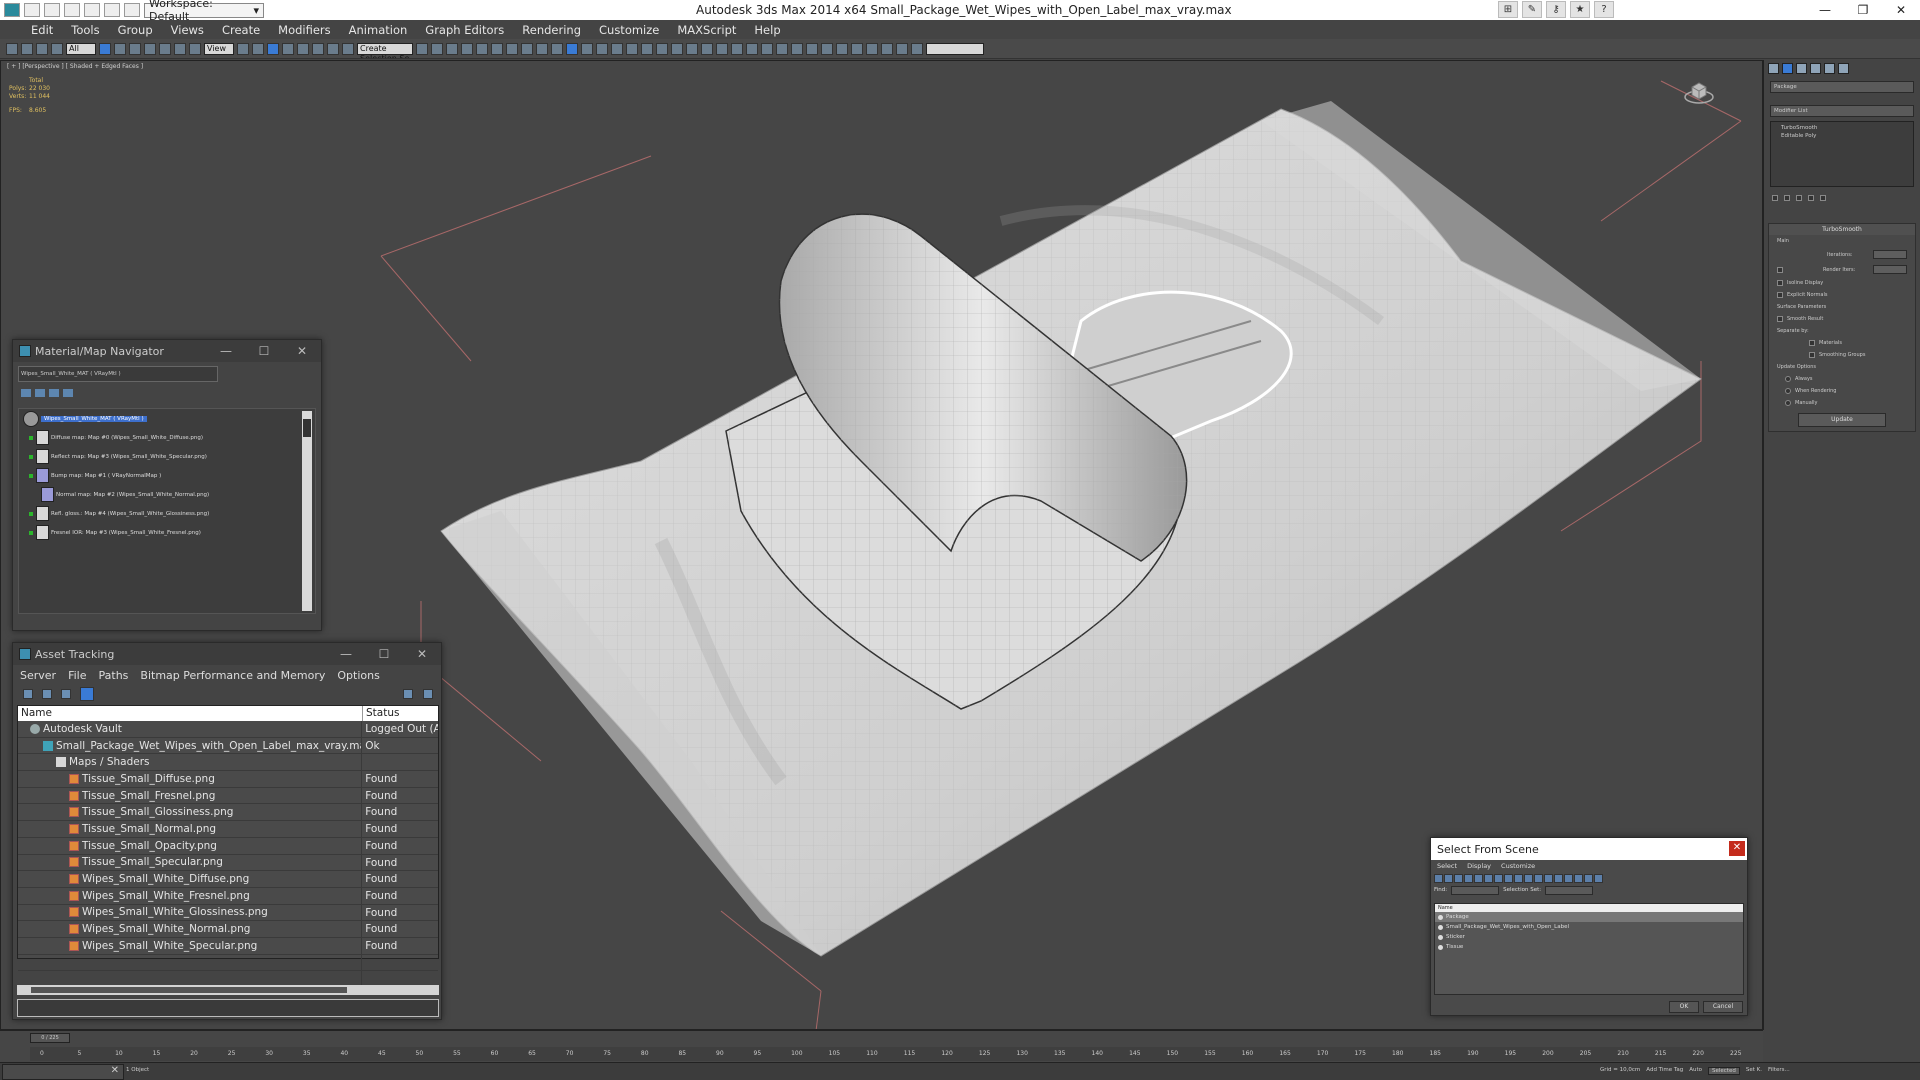  What do you see at coordinates (307, 428) in the screenshot?
I see `scrollbar-thumb` at bounding box center [307, 428].